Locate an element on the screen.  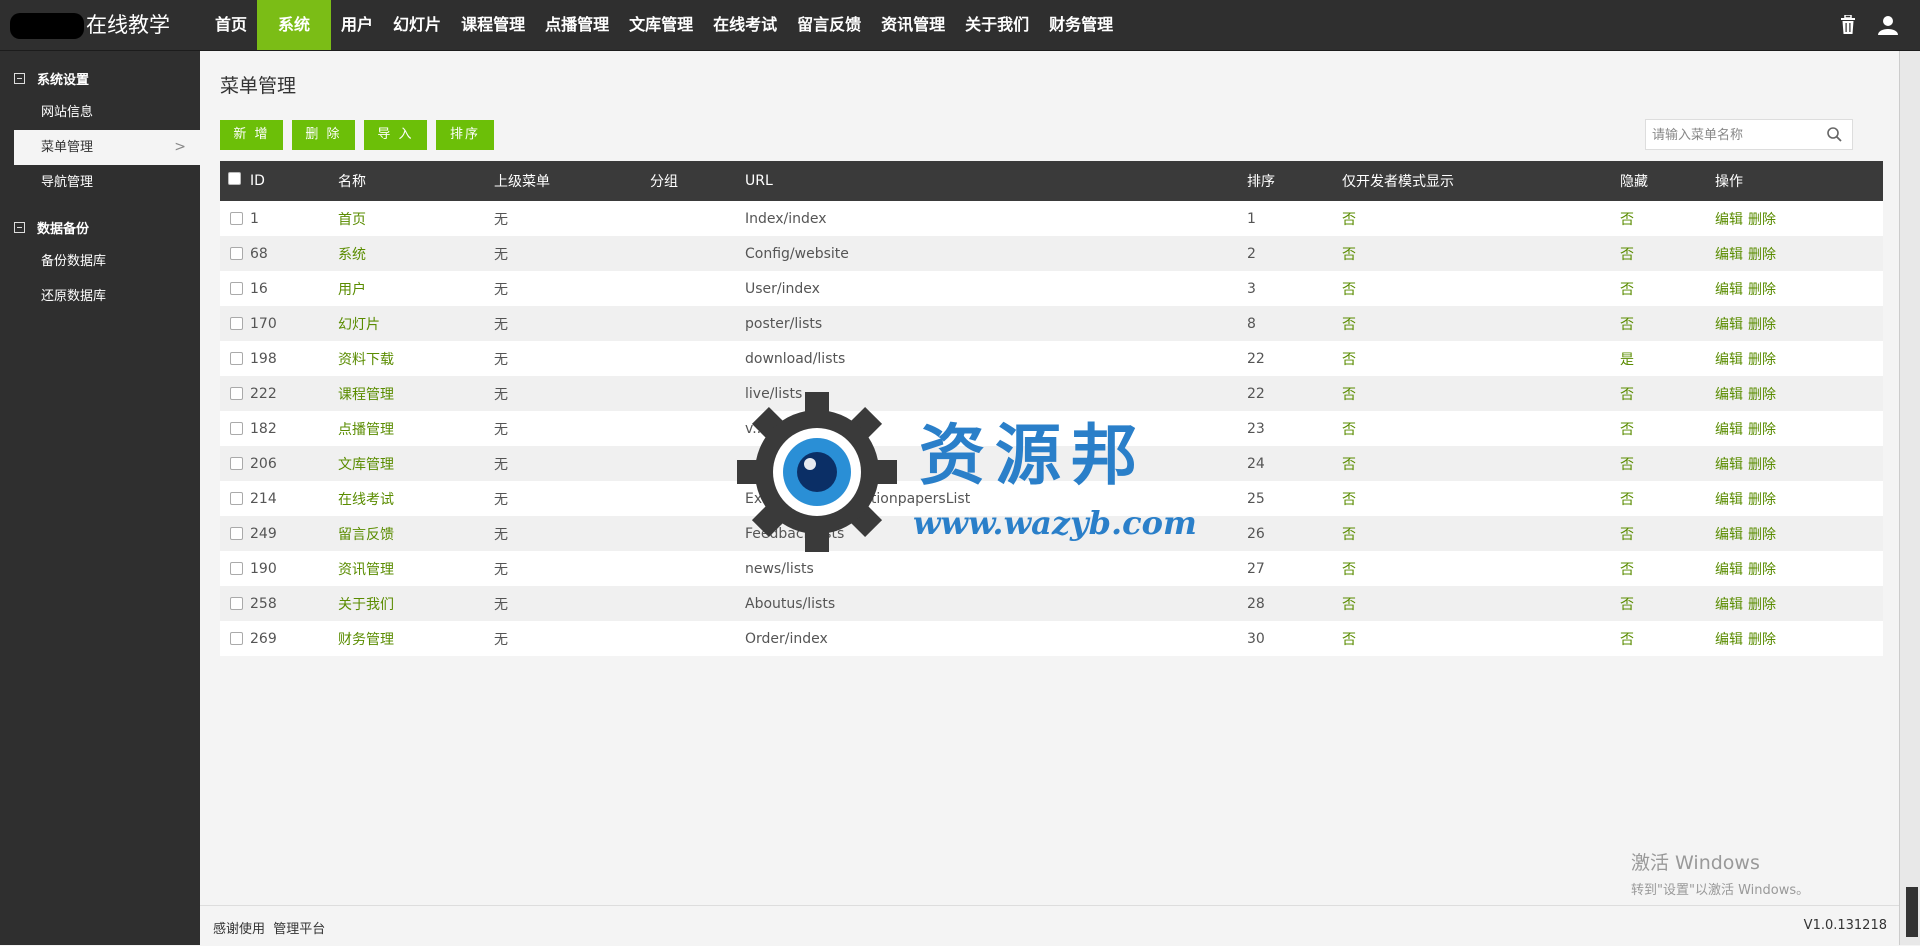
cell-id: 68 is located at coordinates (294, 253).